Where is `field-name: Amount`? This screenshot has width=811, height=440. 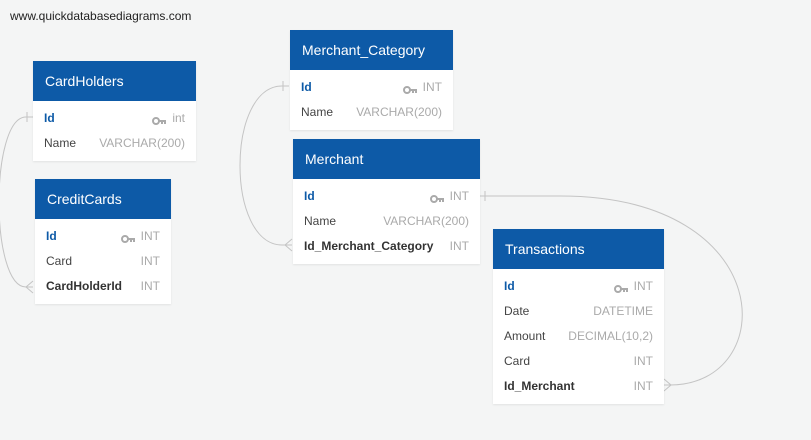
field-name: Amount is located at coordinates (525, 335).